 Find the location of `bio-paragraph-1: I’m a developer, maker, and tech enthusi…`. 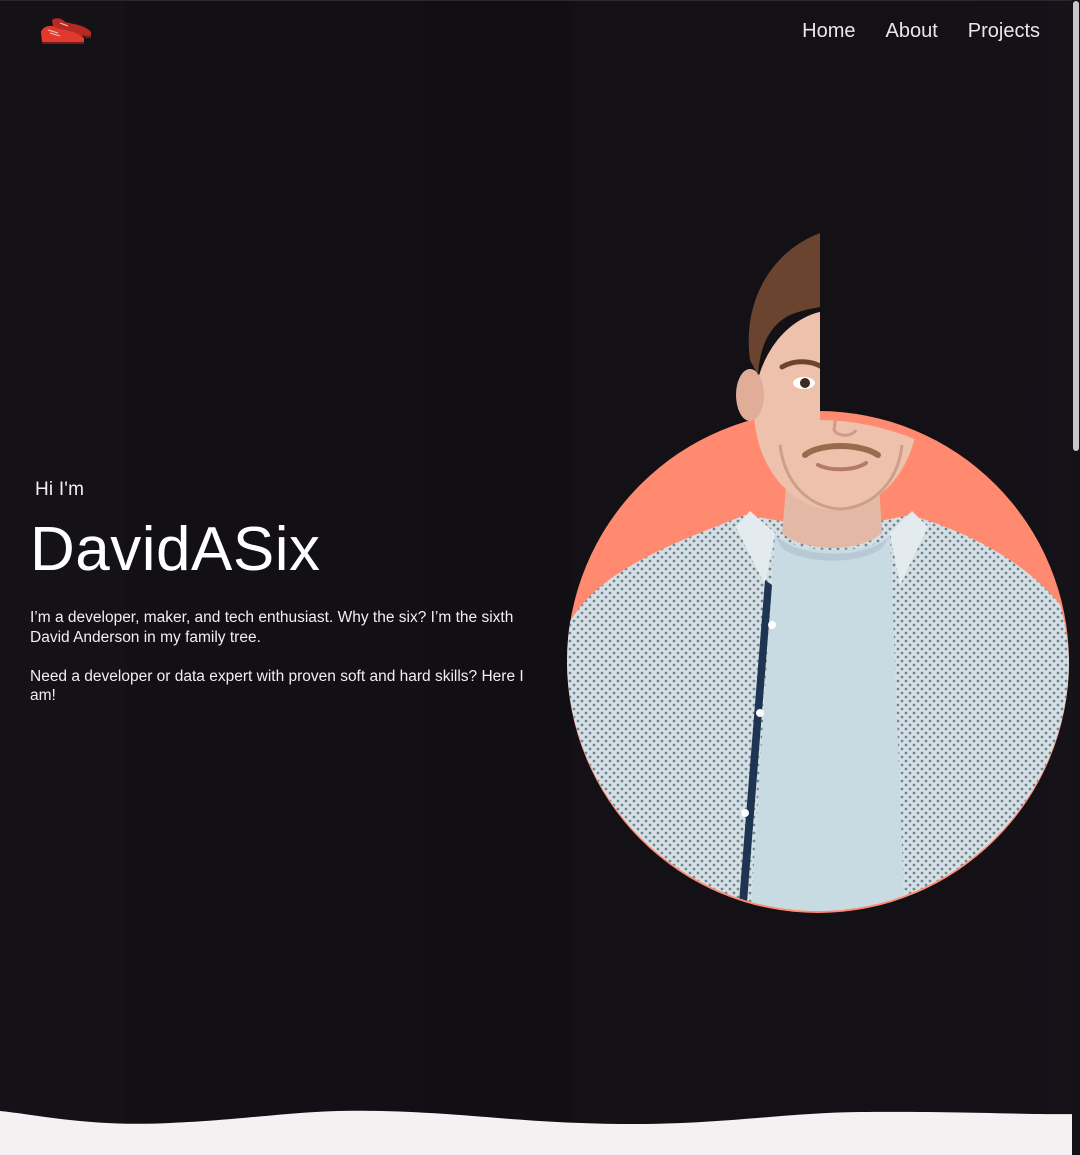

bio-paragraph-1: I’m a developer, maker, and tech enthusi… is located at coordinates (272, 627).